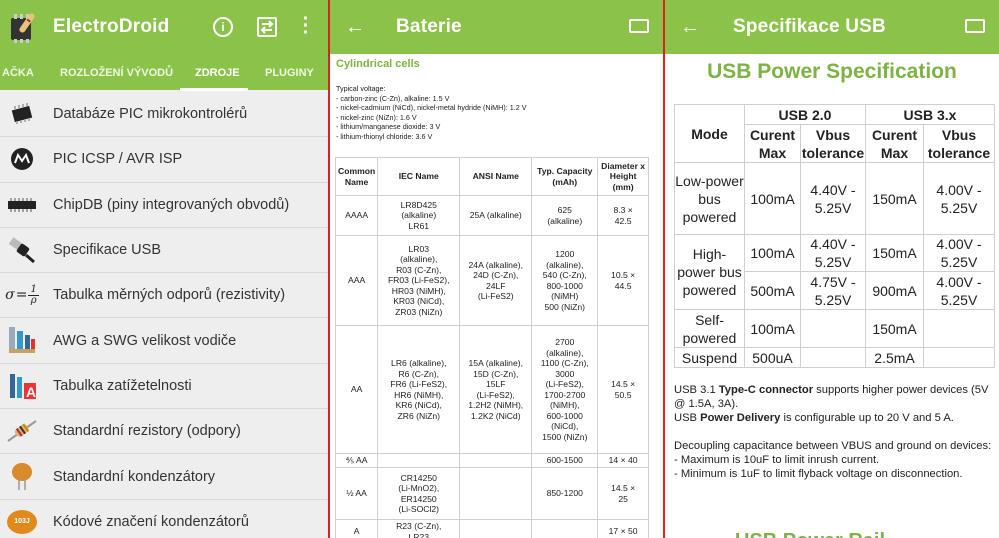 The image size is (999, 538). I want to click on table-cell: Self-powered, so click(709, 328).